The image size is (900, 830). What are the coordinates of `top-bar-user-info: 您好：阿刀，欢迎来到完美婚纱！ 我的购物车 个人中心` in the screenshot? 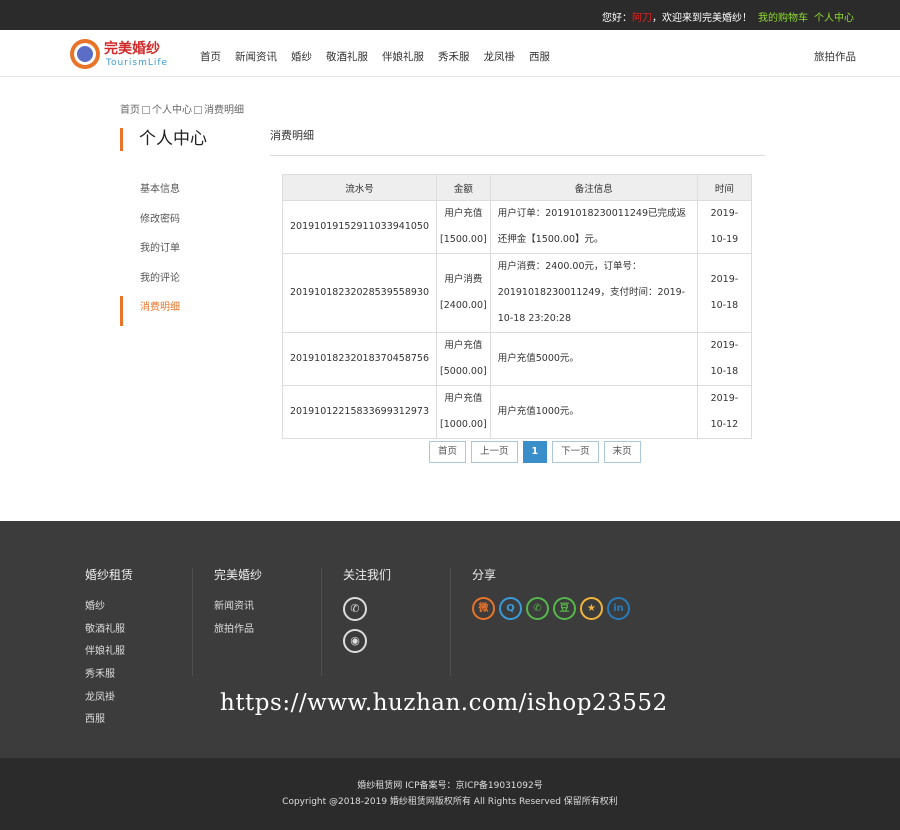 It's located at (728, 16).